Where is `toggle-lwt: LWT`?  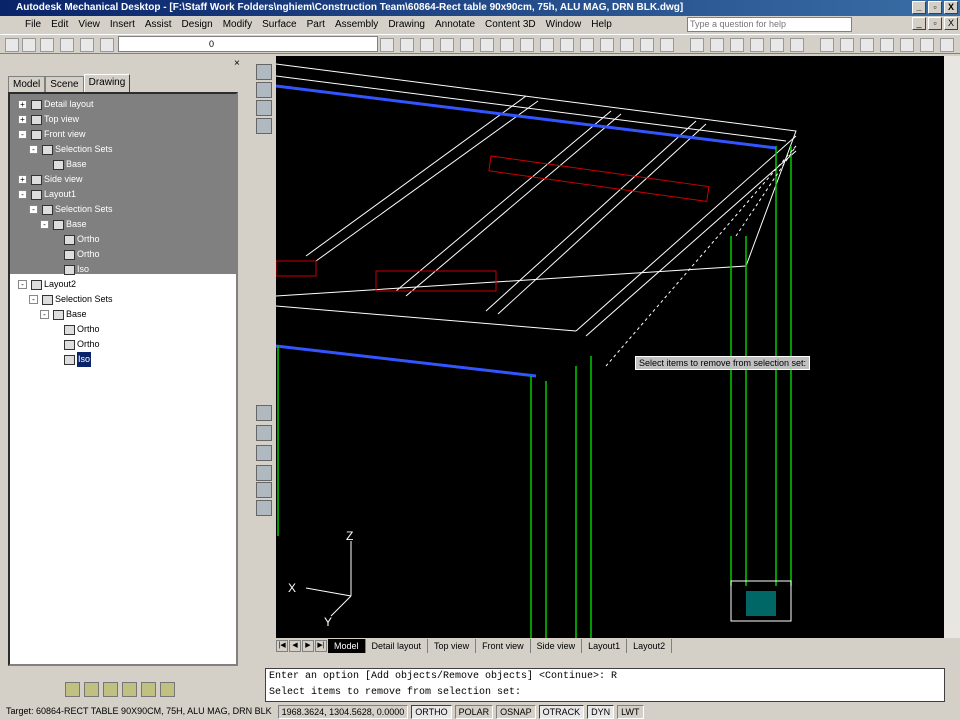
toggle-lwt: LWT is located at coordinates (630, 712).